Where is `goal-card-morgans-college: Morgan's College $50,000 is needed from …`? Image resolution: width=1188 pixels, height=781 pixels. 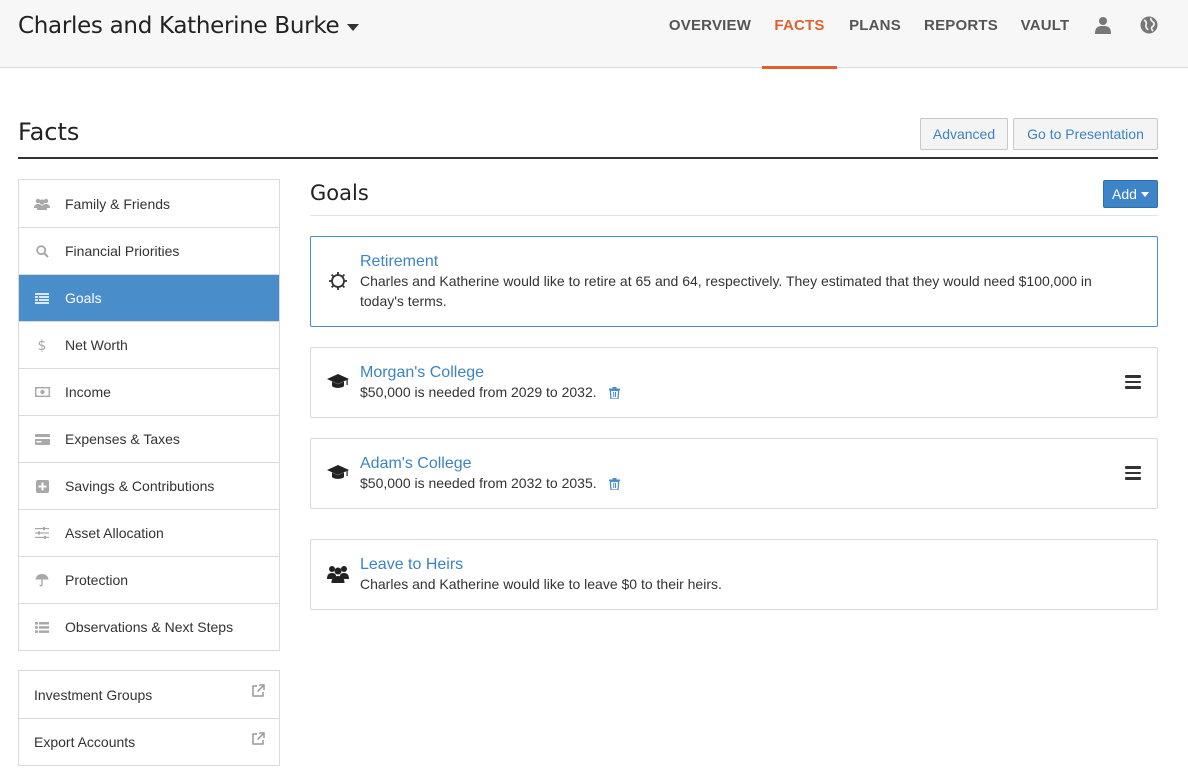
goal-card-morgans-college: Morgan's College $50,000 is needed from … is located at coordinates (734, 382).